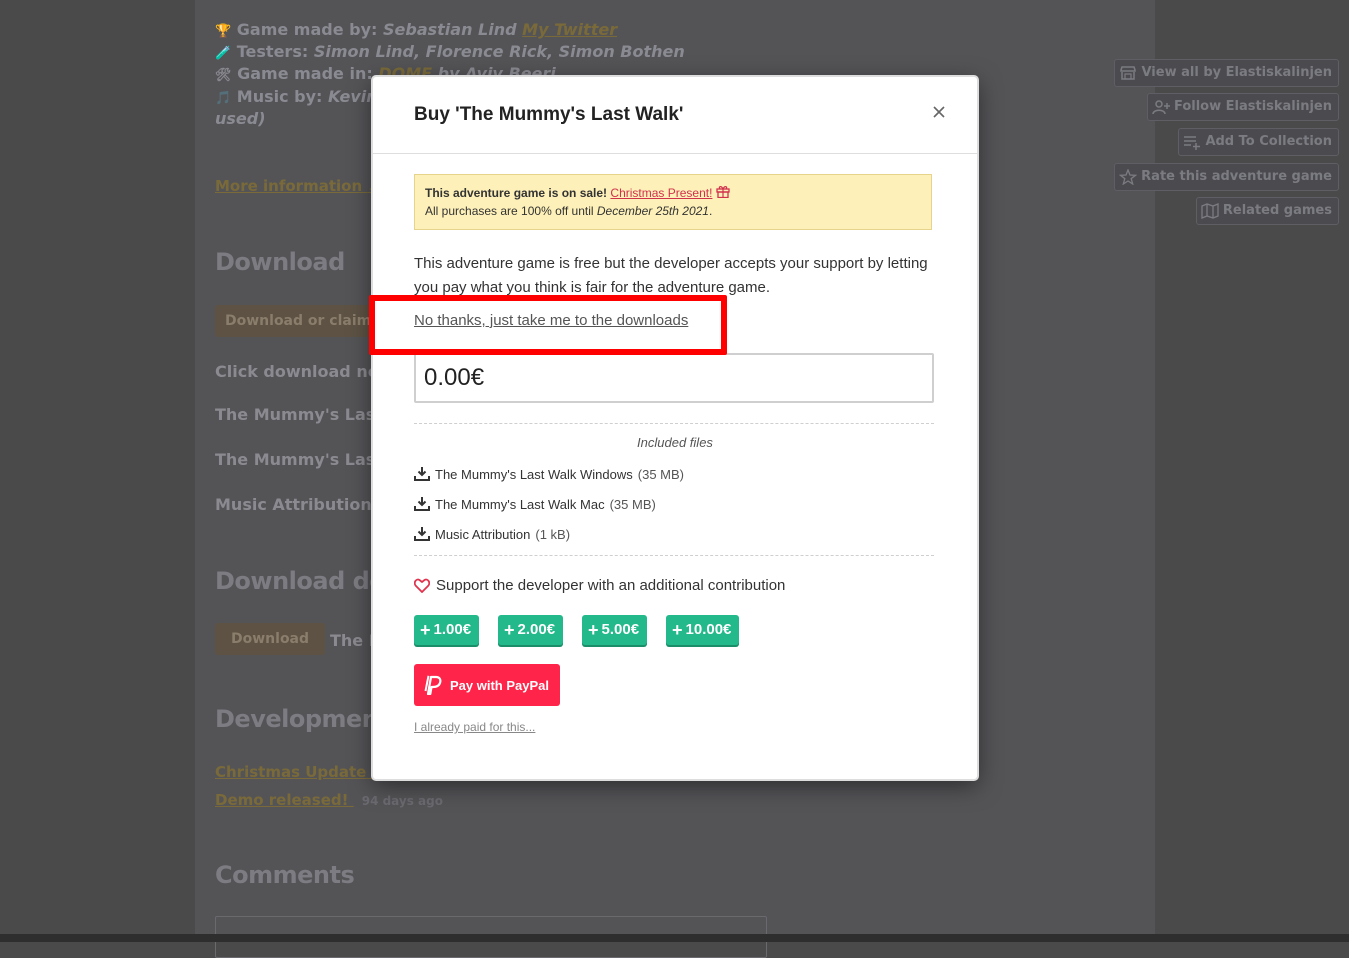 Image resolution: width=1349 pixels, height=958 pixels. What do you see at coordinates (298, 321) in the screenshot?
I see `download-or-claim-button: Download or claim` at bounding box center [298, 321].